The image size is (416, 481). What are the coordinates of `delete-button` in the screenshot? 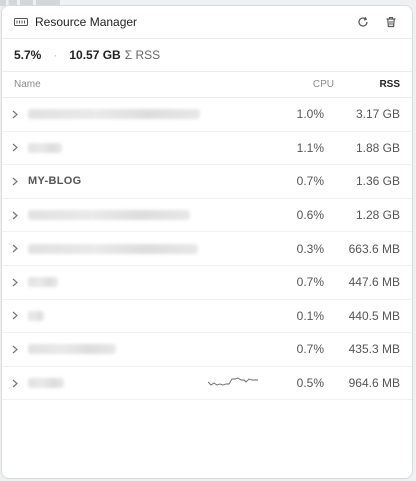 It's located at (391, 22).